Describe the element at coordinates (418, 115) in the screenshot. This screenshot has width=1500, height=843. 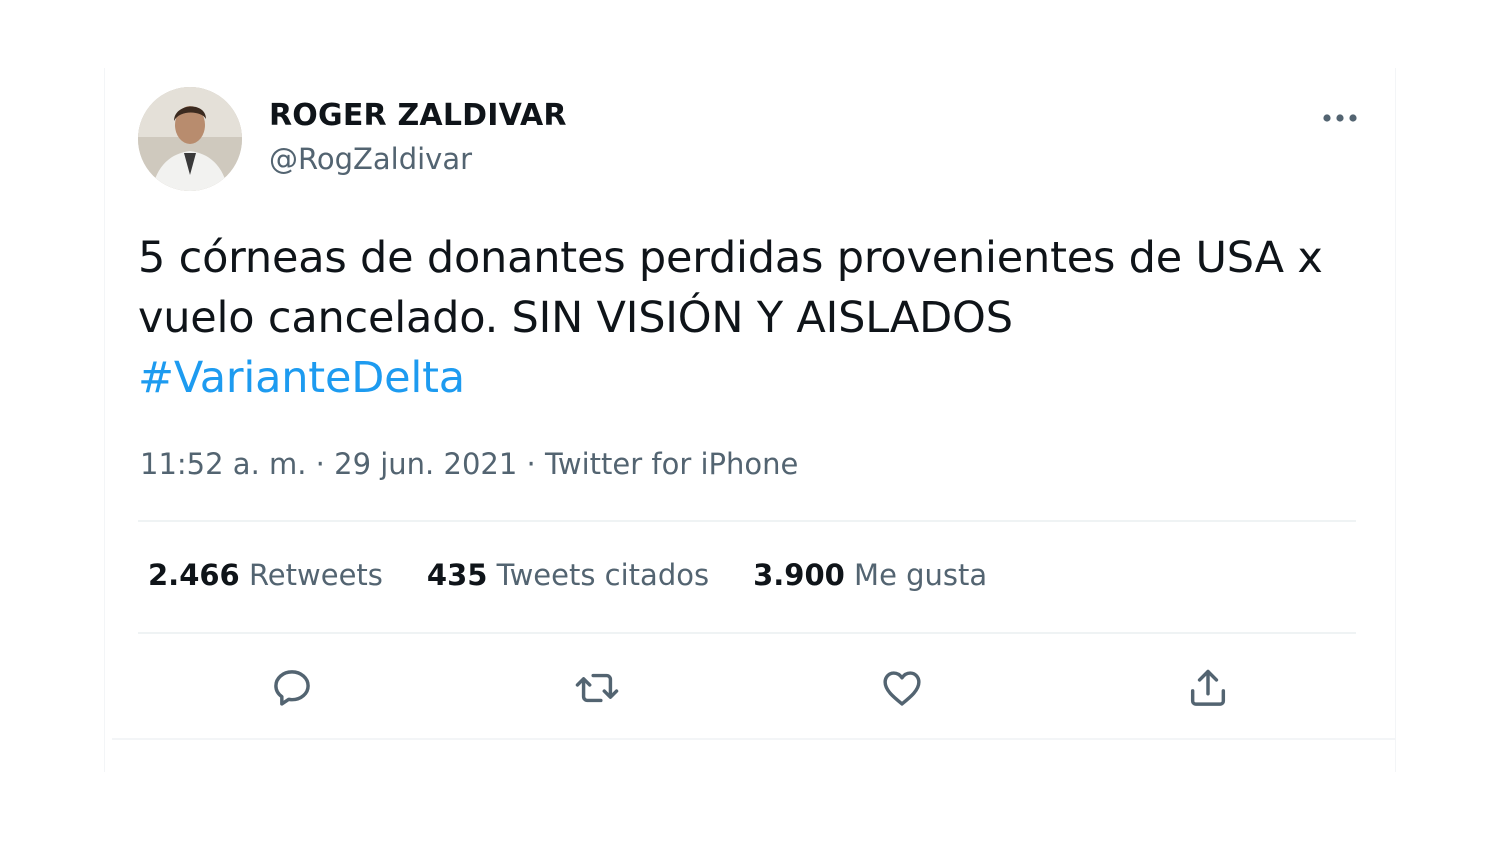
I see `author-name: ROGER ZALDIVAR` at that location.